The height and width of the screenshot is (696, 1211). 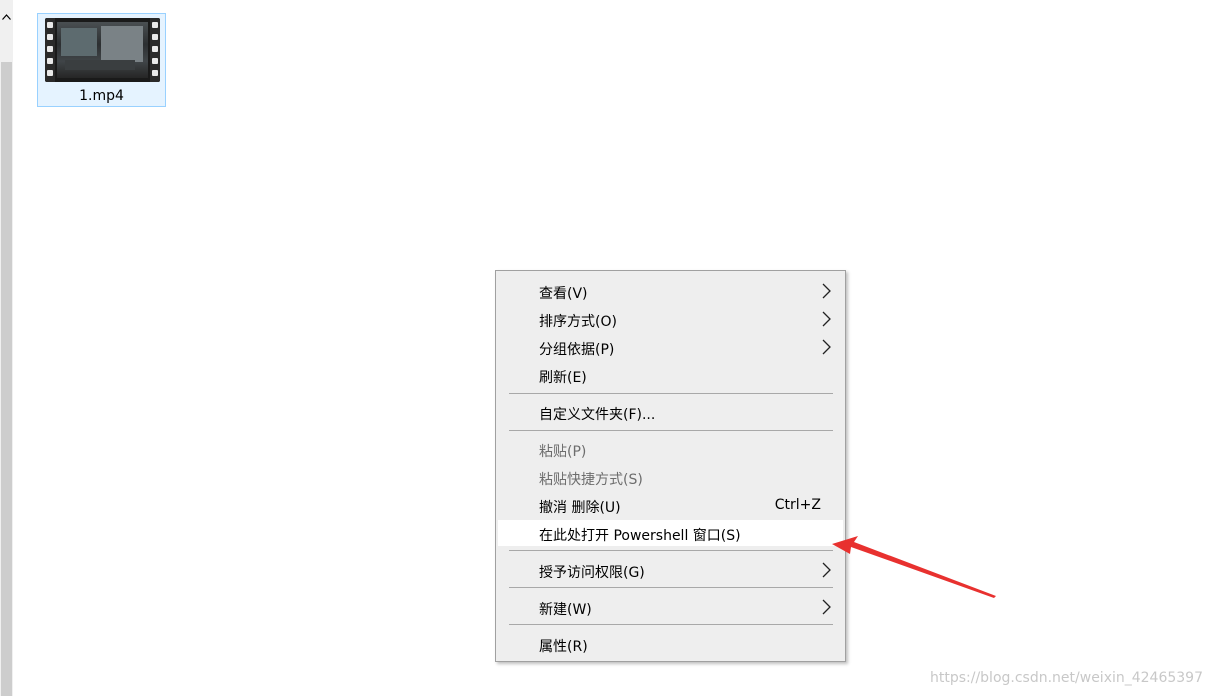 I want to click on vertical-scrollbar, so click(x=6, y=348).